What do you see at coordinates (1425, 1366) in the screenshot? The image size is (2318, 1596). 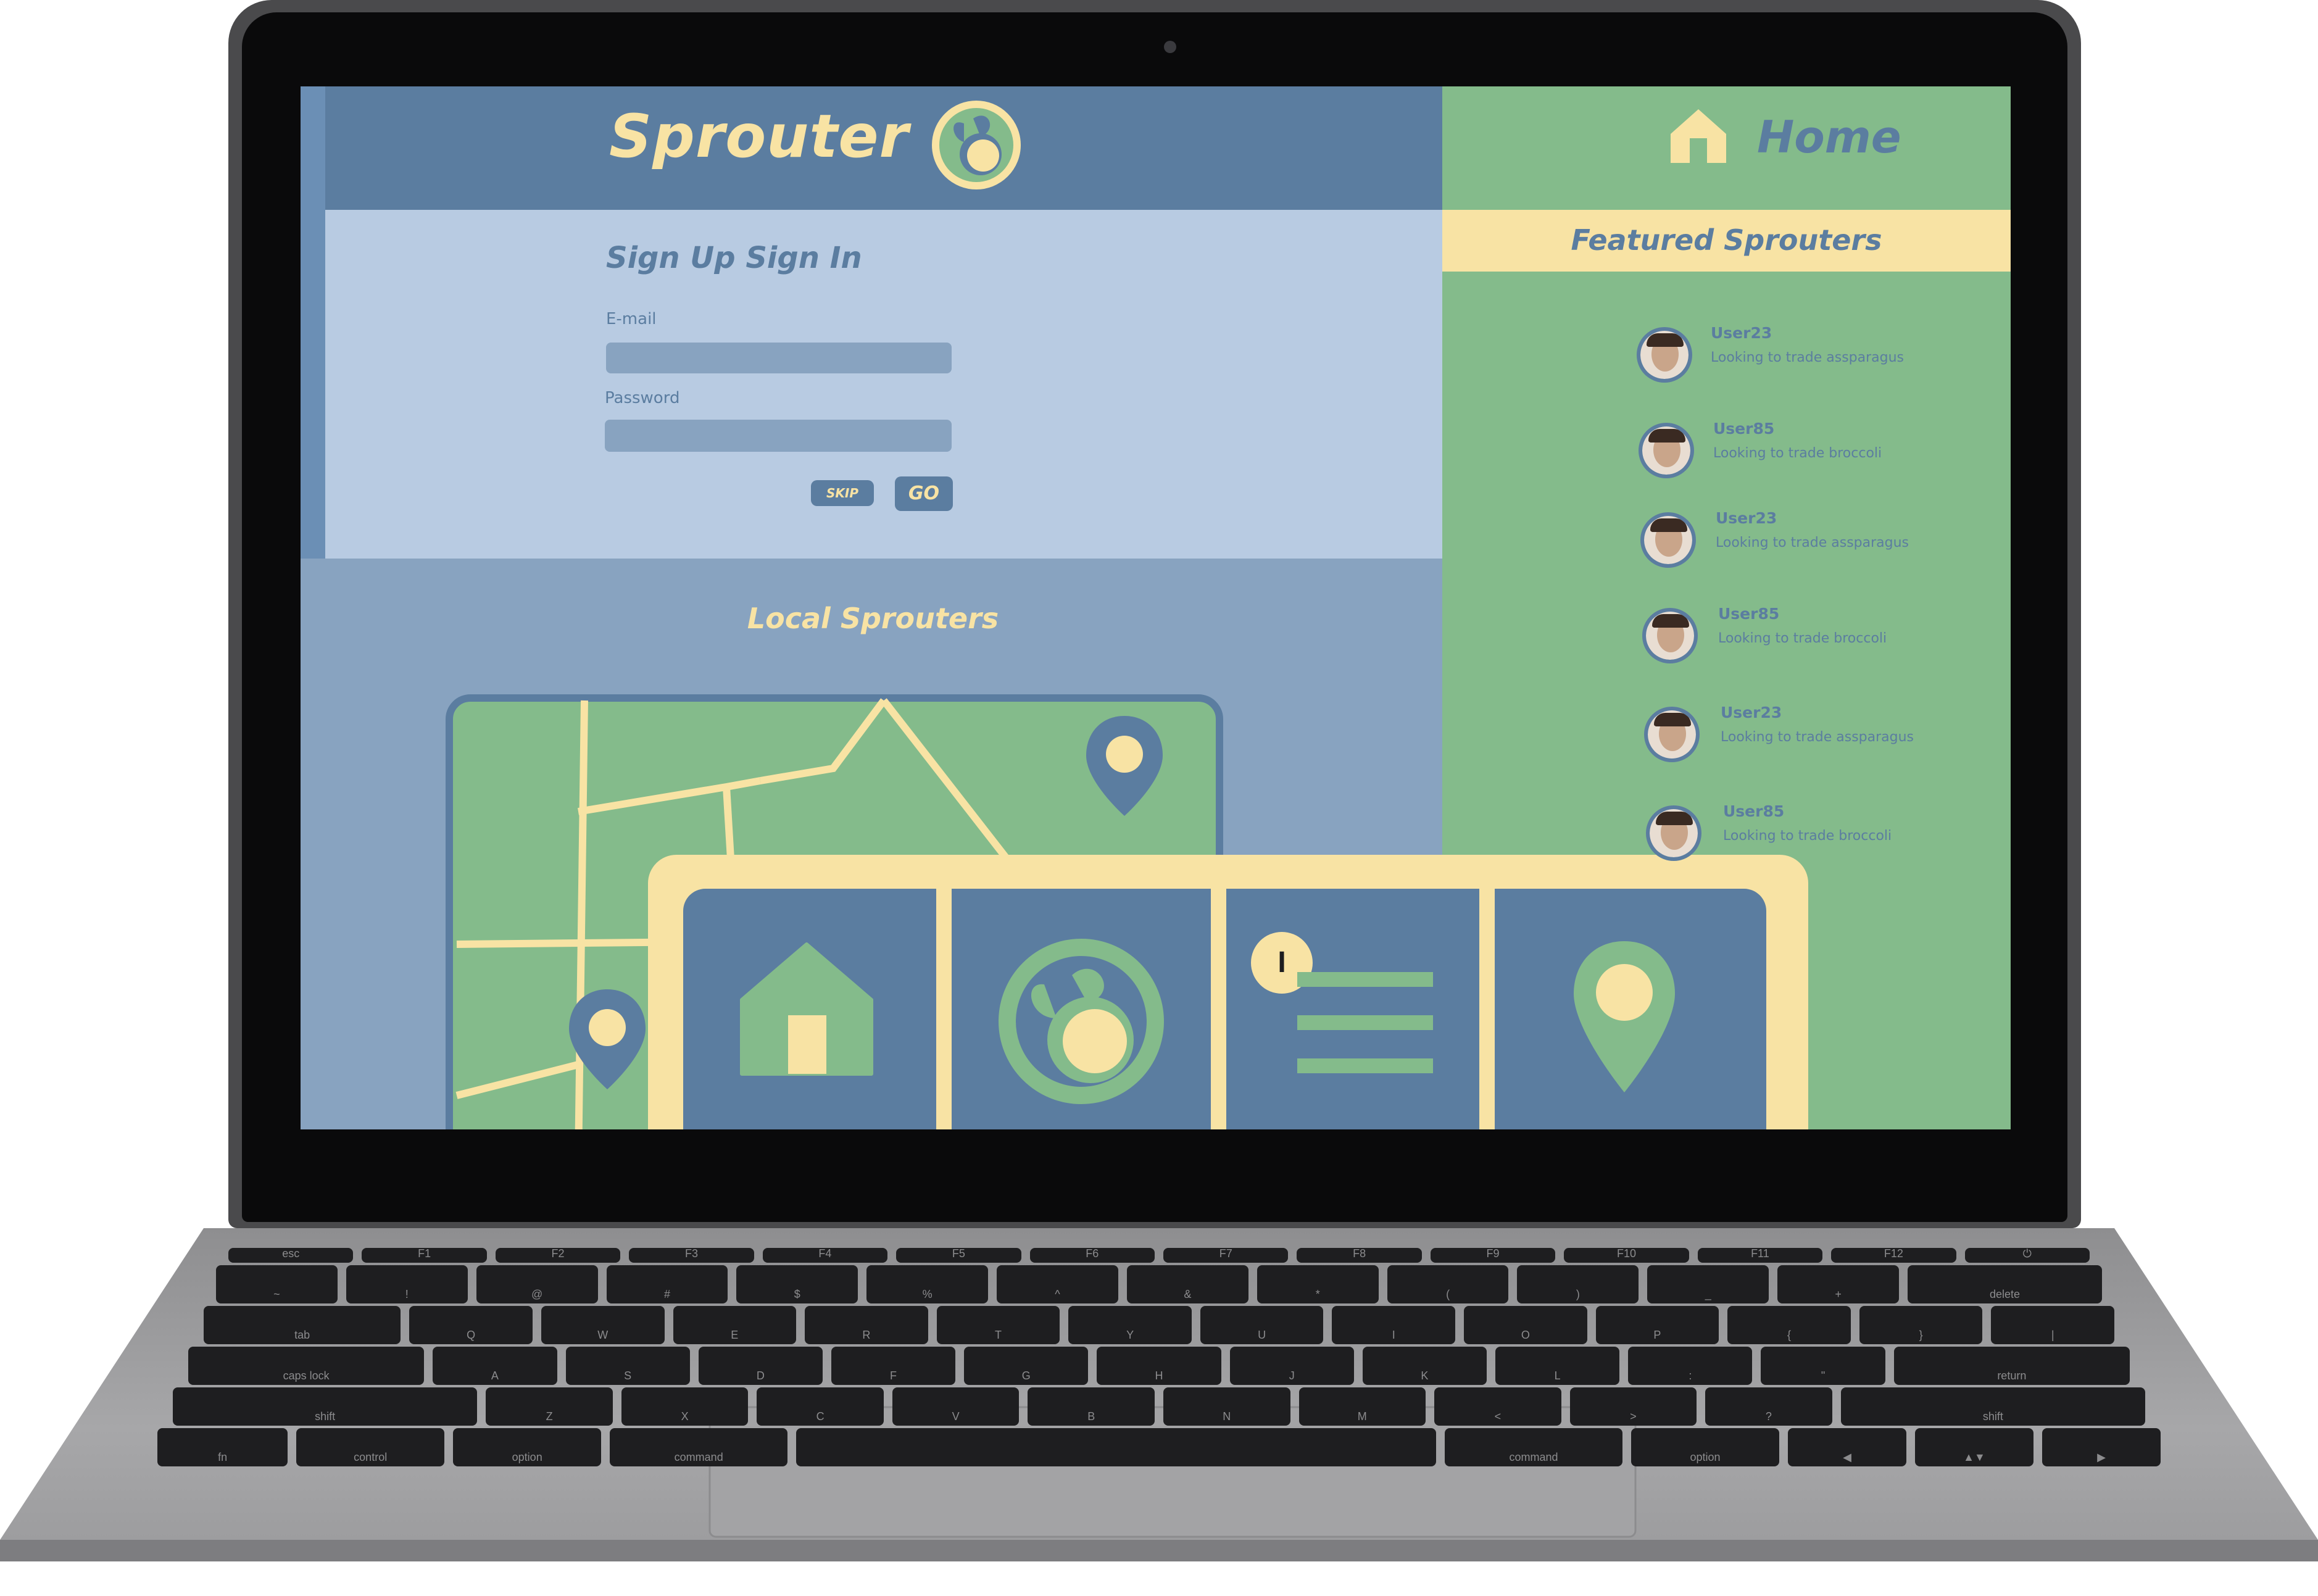 I see `key: K` at bounding box center [1425, 1366].